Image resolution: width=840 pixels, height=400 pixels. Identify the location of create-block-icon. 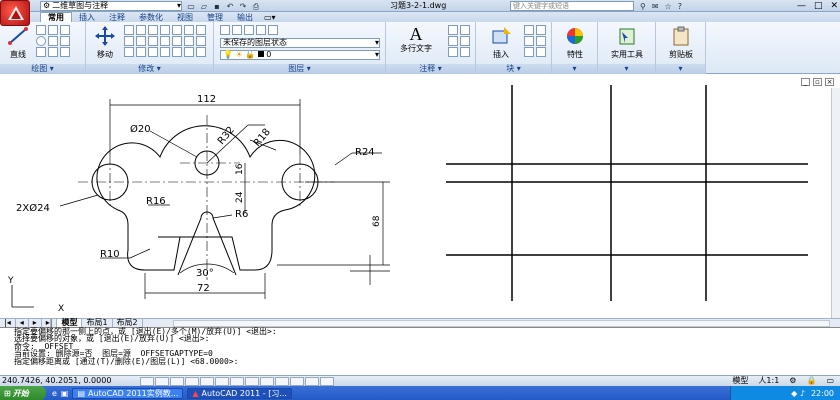
(529, 30).